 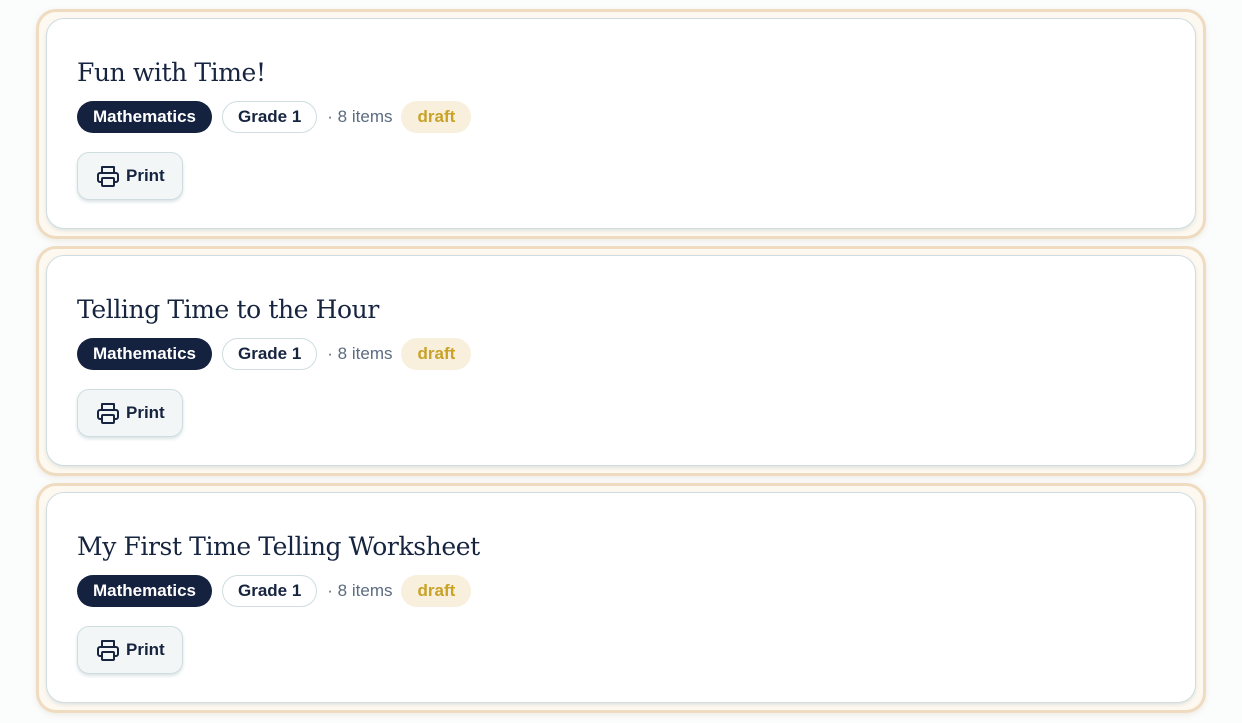 What do you see at coordinates (621, 310) in the screenshot?
I see `worksheet-title: Telling Time to the Hour` at bounding box center [621, 310].